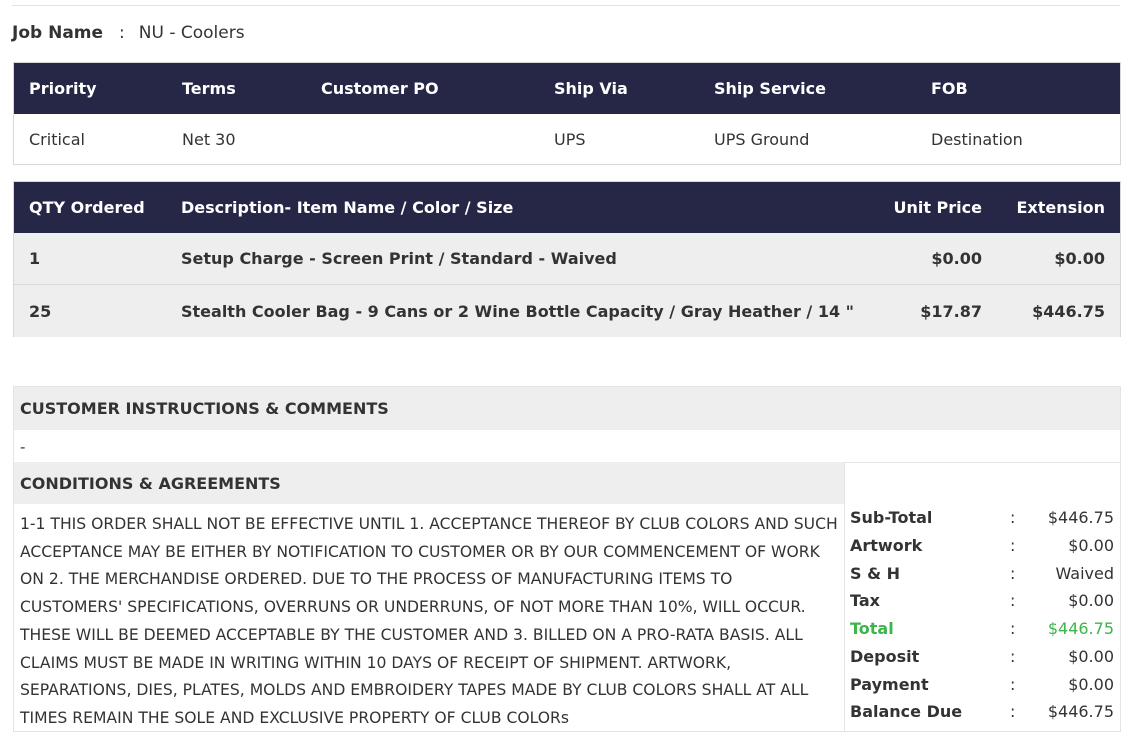  I want to click on item-qty: 1, so click(35, 258).